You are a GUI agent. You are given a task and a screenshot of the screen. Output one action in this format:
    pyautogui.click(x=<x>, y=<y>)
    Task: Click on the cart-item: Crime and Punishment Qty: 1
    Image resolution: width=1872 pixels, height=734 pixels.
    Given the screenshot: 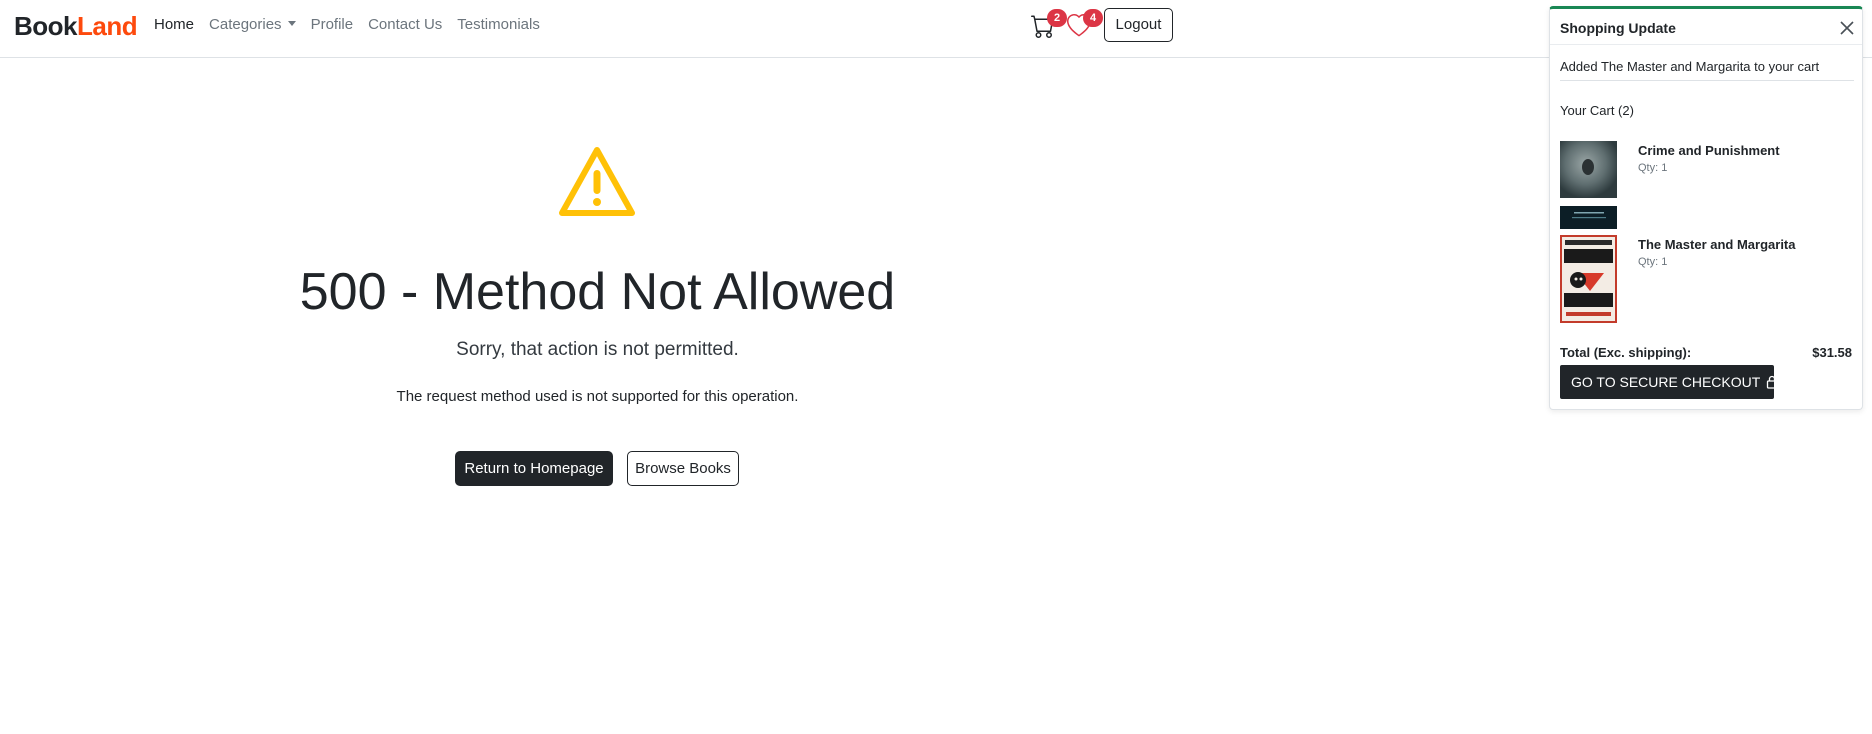 What is the action you would take?
    pyautogui.click(x=1707, y=185)
    